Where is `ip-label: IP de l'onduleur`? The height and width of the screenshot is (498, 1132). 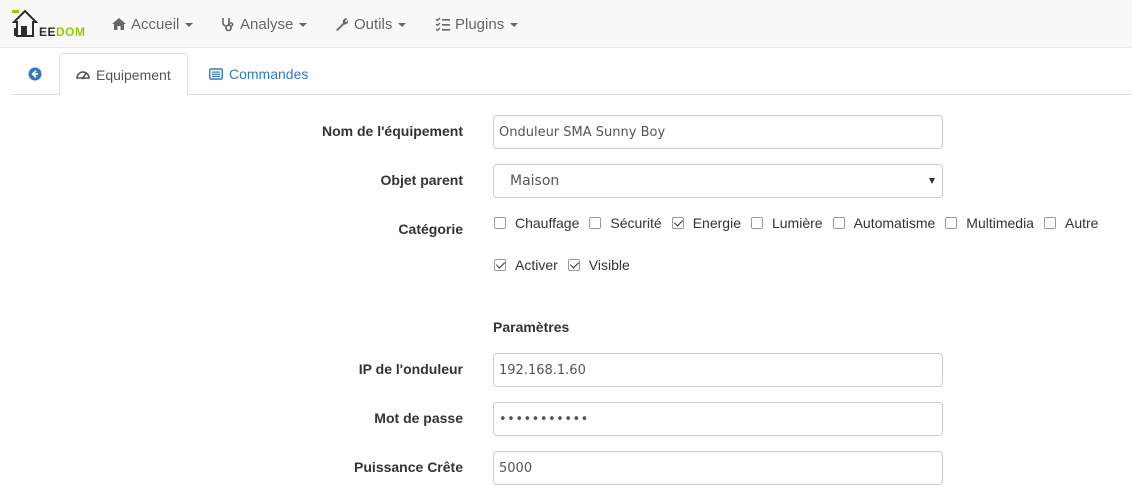 ip-label: IP de l'onduleur is located at coordinates (410, 369).